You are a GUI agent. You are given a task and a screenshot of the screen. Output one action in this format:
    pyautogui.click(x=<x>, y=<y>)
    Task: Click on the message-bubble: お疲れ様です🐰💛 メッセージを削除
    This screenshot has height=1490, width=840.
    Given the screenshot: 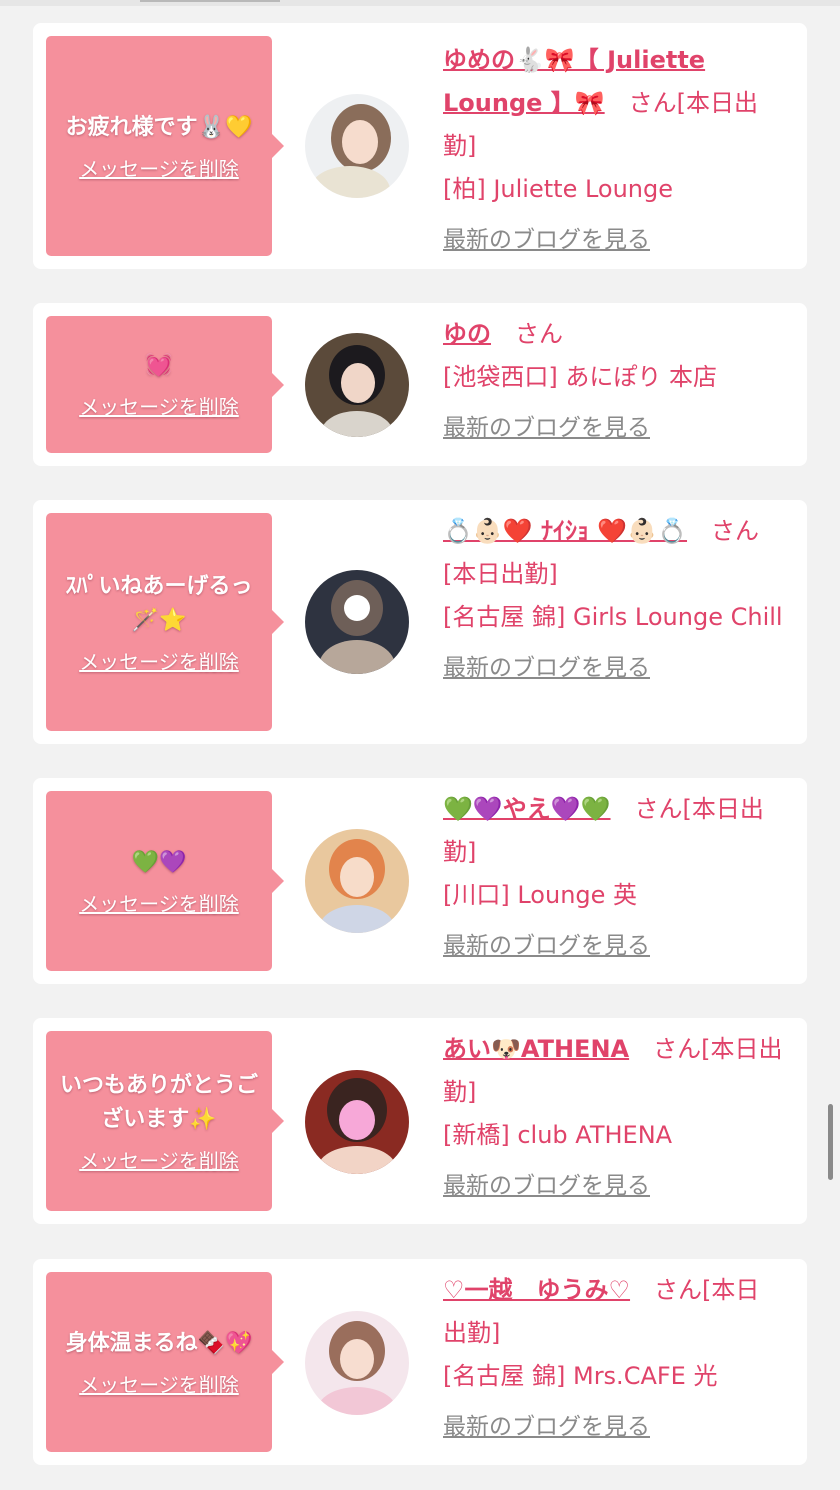 What is the action you would take?
    pyautogui.click(x=165, y=146)
    